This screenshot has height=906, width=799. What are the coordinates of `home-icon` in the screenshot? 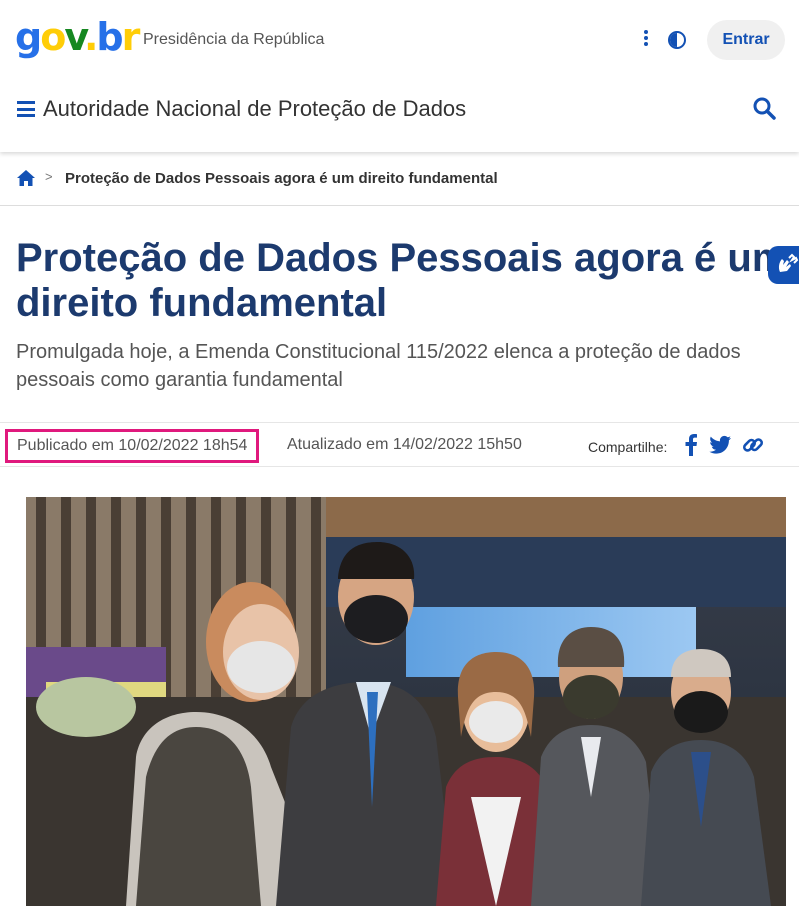 It's located at (26, 178).